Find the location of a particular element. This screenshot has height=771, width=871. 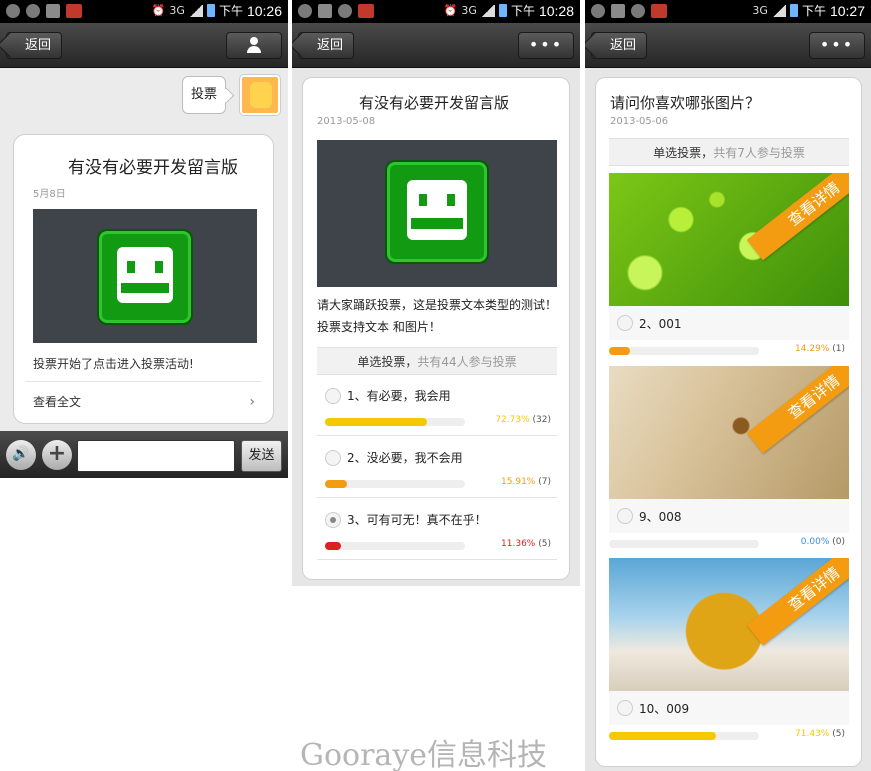

vote-date: 2013-05-08 is located at coordinates (346, 121).